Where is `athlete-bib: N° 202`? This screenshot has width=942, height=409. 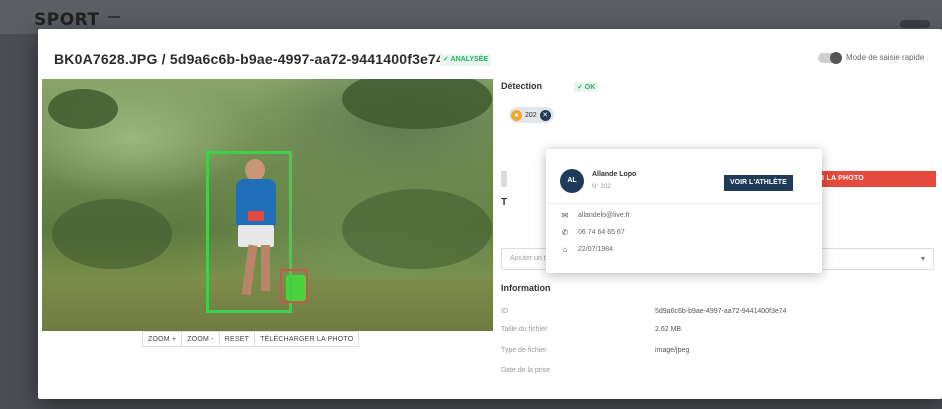 athlete-bib: N° 202 is located at coordinates (601, 187).